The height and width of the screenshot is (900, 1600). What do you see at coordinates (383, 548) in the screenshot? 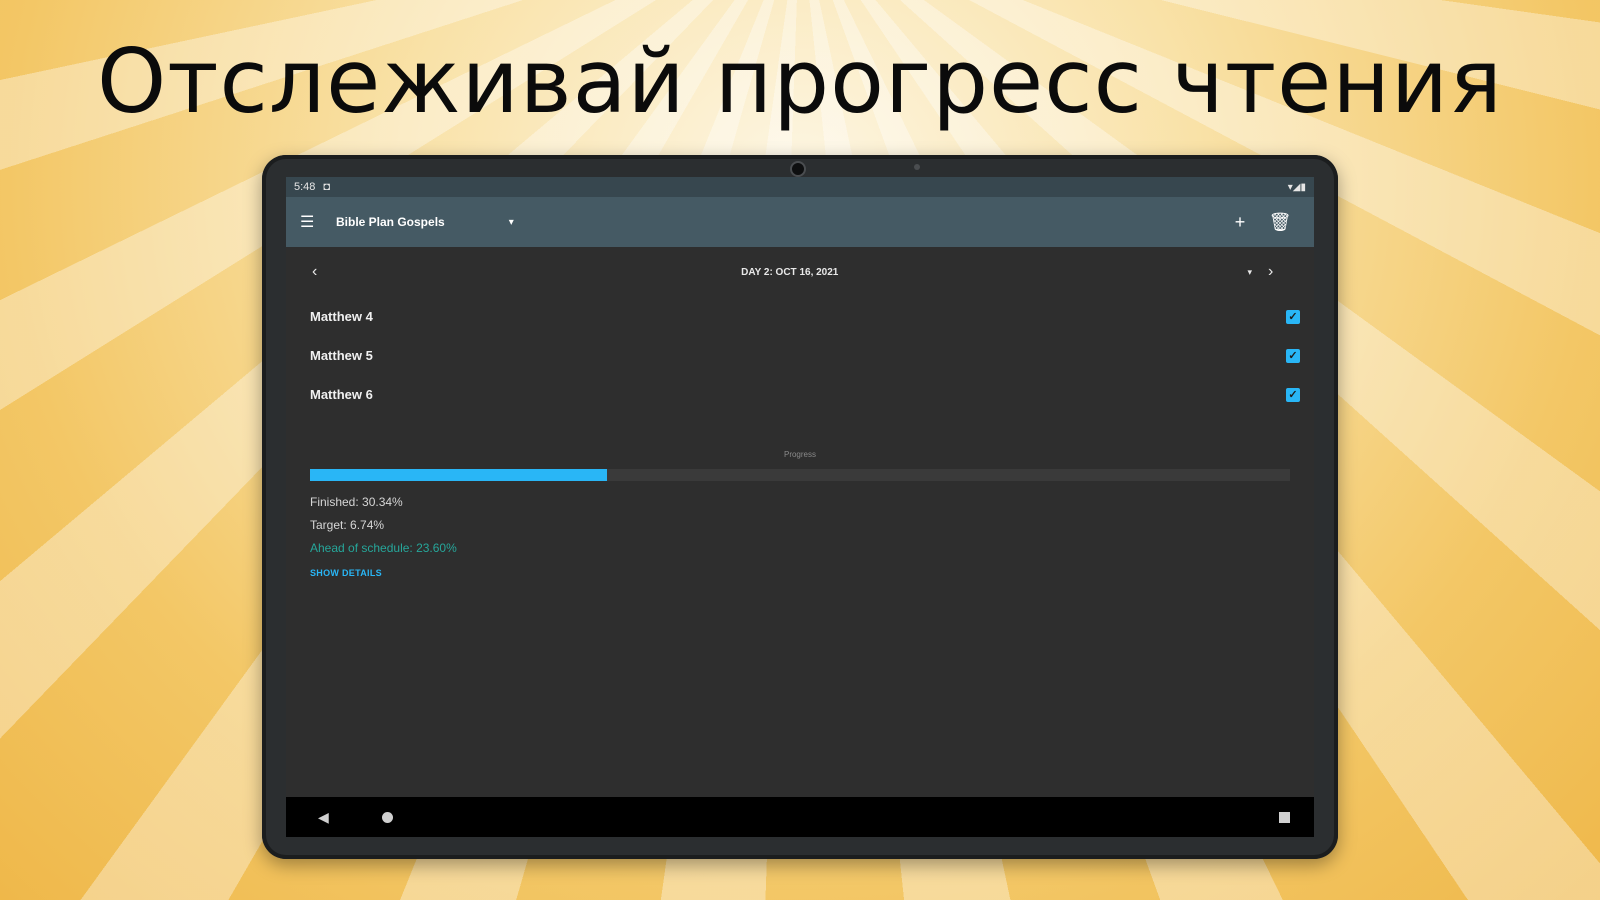
I see `ahead-stat: Ahead of schedule: 23.60%` at bounding box center [383, 548].